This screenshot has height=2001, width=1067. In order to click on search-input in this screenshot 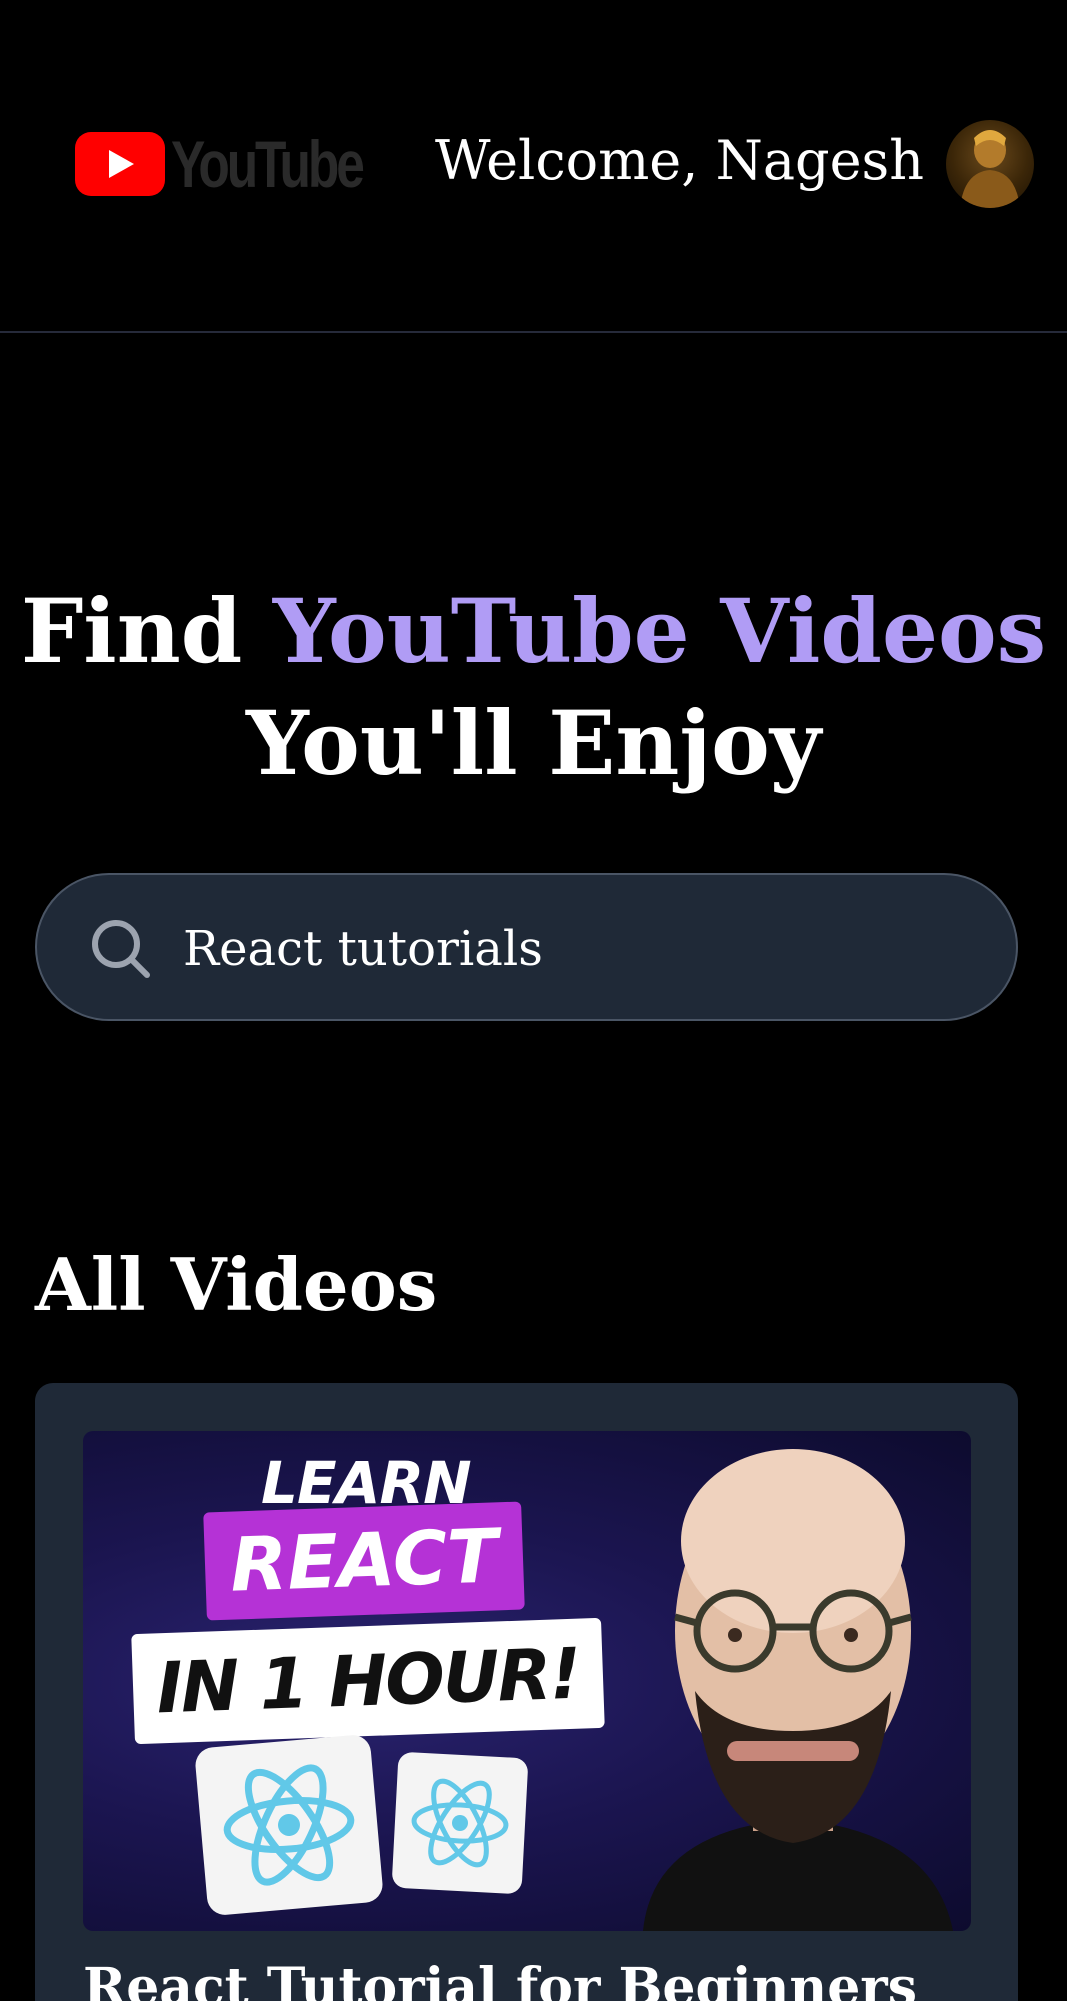, I will do `click(583, 949)`.